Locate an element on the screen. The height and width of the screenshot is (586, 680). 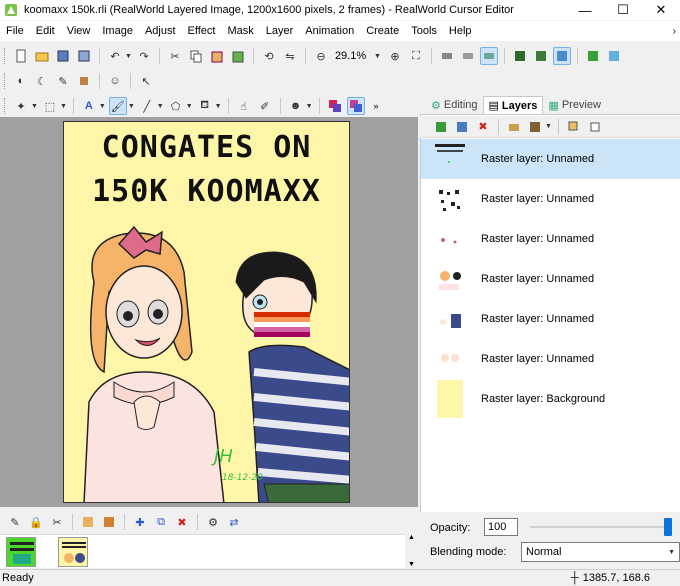
contrast-icon: ◐ is located at coordinates (21, 81).